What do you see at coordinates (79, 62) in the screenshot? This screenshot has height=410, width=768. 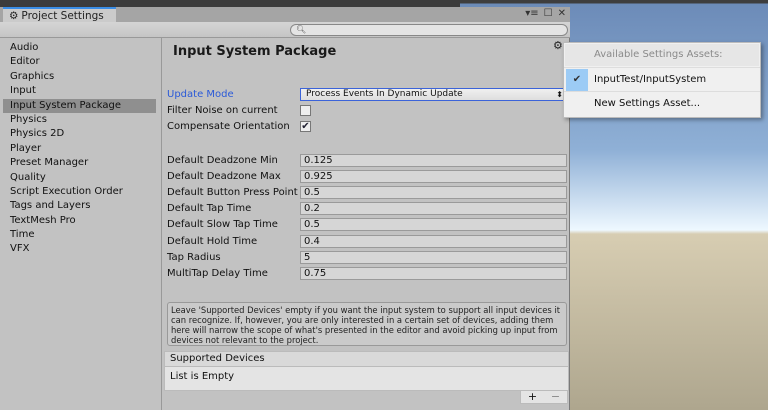 I see `sidebar-item-editor: Editor` at bounding box center [79, 62].